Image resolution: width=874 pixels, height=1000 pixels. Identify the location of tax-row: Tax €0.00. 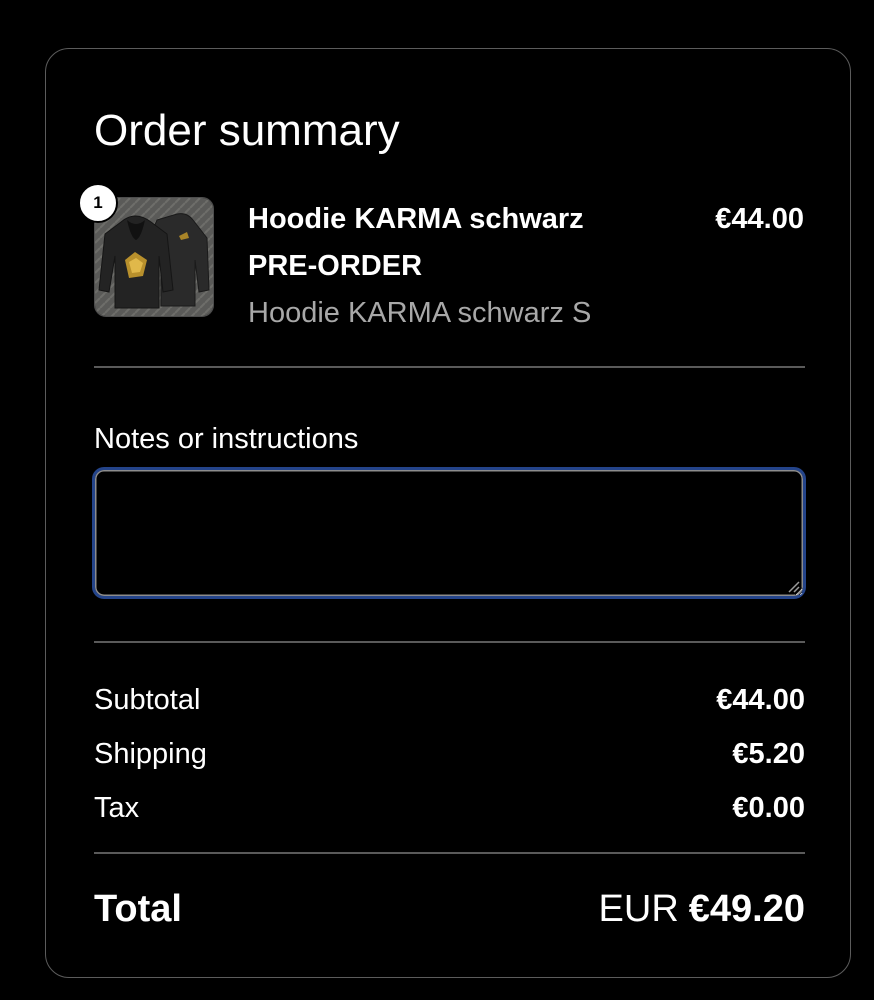
(449, 808).